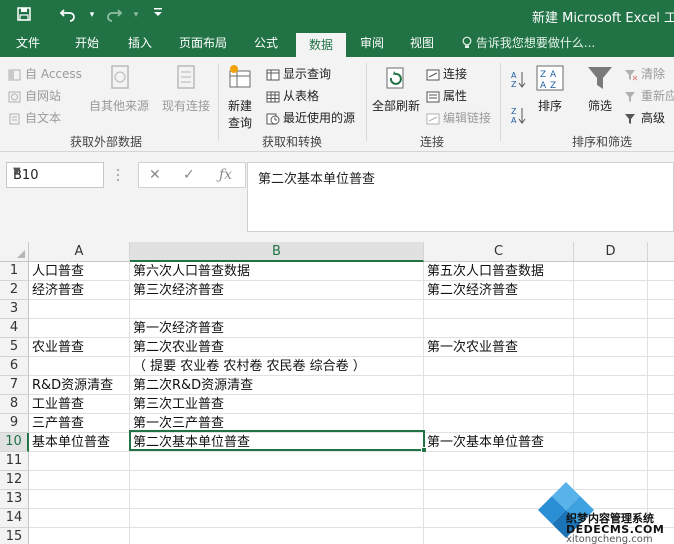 The height and width of the screenshot is (544, 674). What do you see at coordinates (611, 252) in the screenshot?
I see `column-header-d: D` at bounding box center [611, 252].